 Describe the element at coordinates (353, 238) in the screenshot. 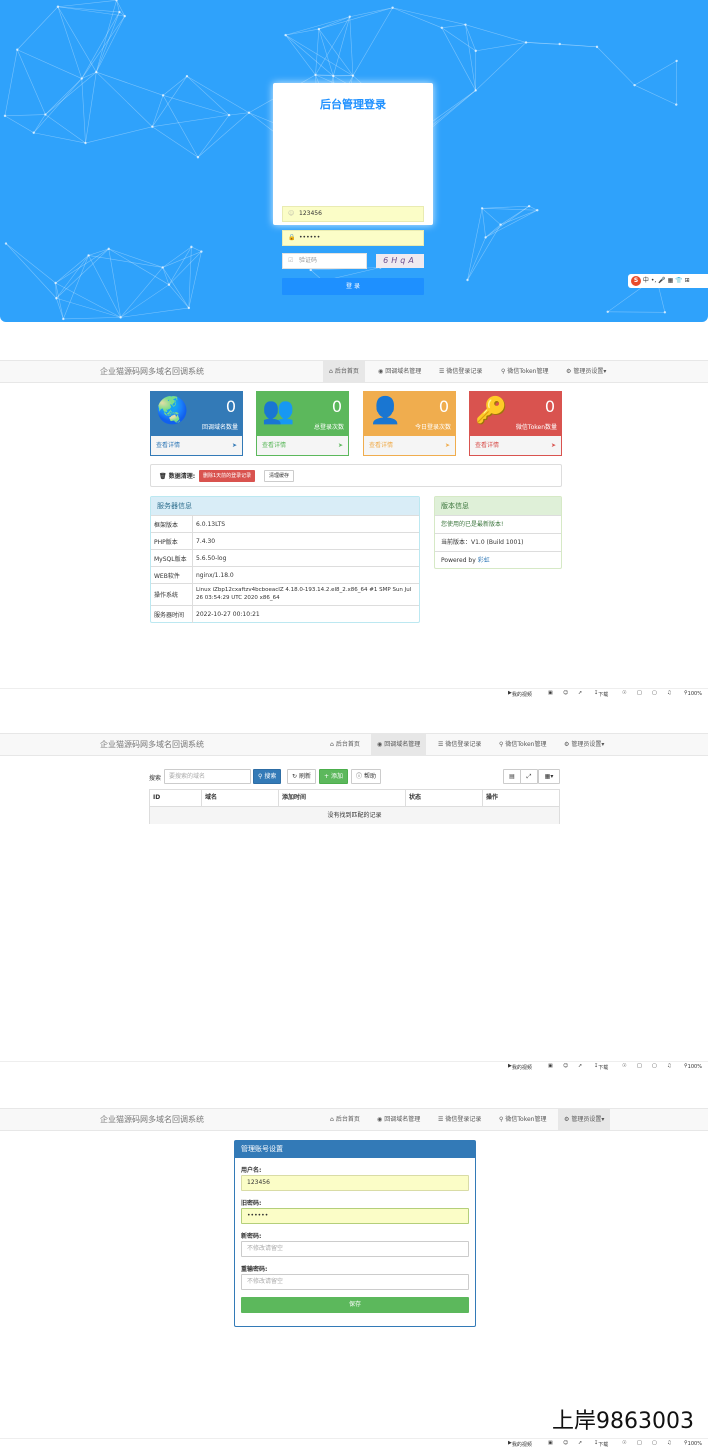

I see `password-input: 🔒 ••••••` at that location.